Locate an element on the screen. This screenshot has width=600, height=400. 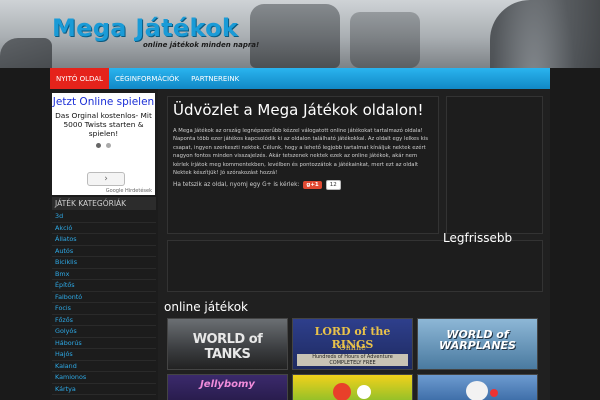
category-link: Főzős is located at coordinates (104, 320).